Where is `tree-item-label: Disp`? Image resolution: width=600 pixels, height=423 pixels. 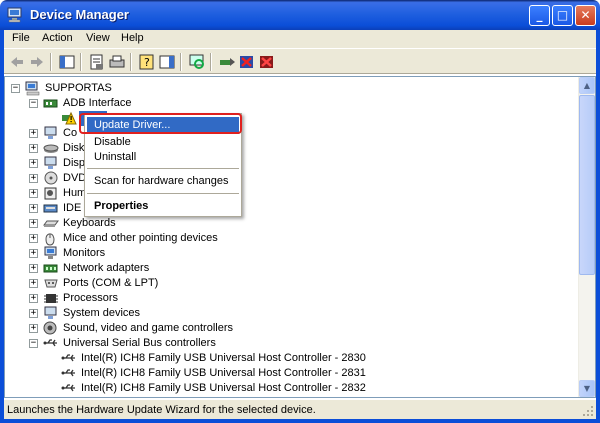
tree-item-label: Disp is located at coordinates (74, 163).